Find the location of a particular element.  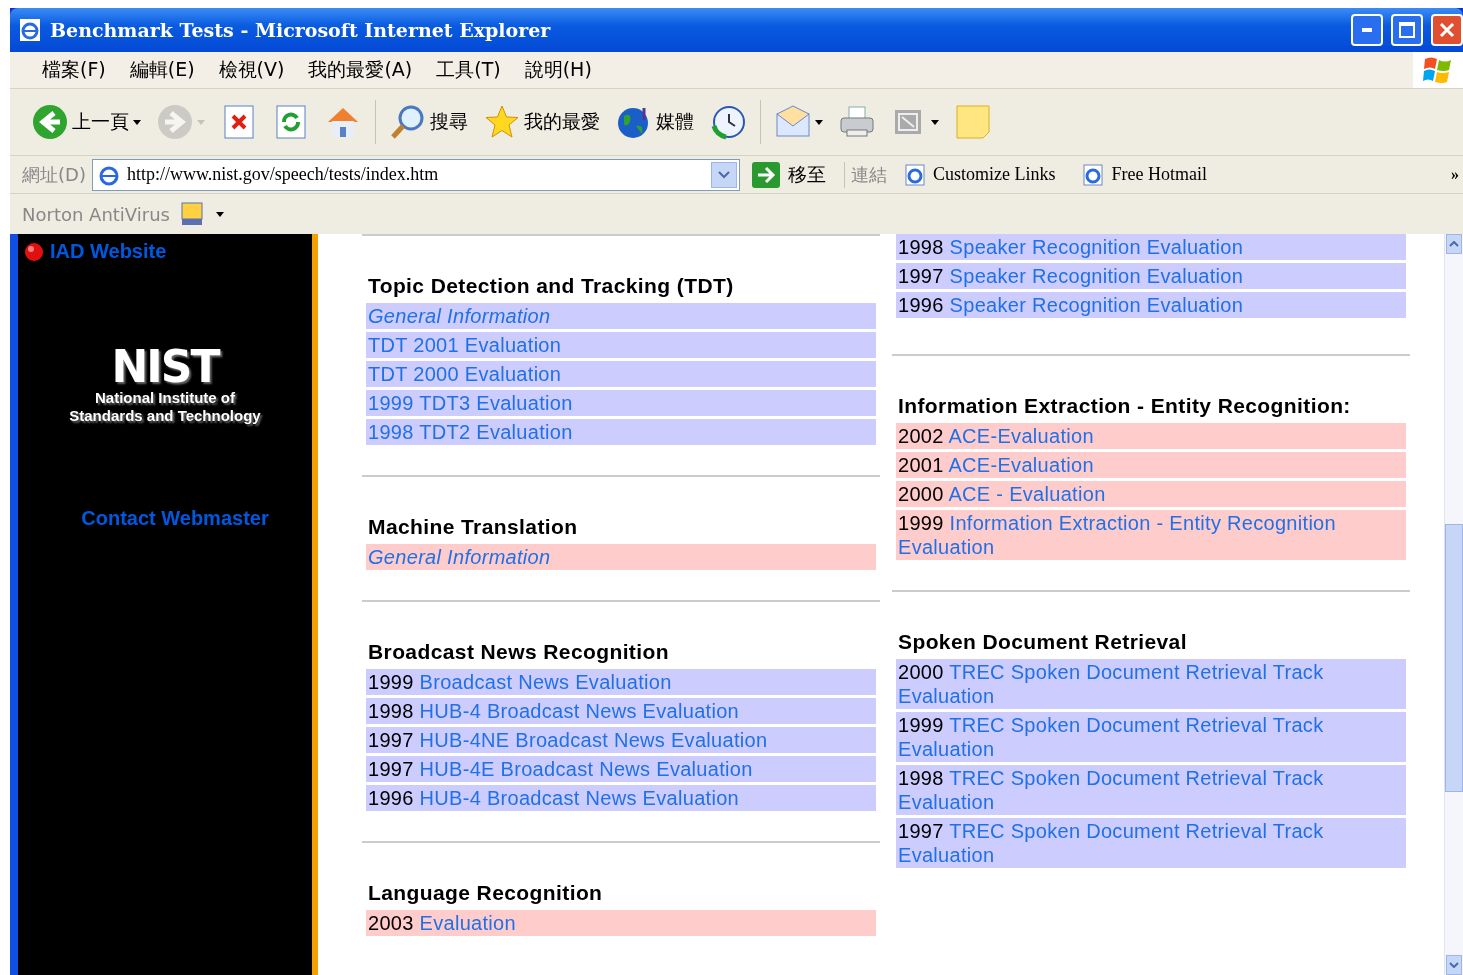

flag-icon is located at coordinates (1438, 70).